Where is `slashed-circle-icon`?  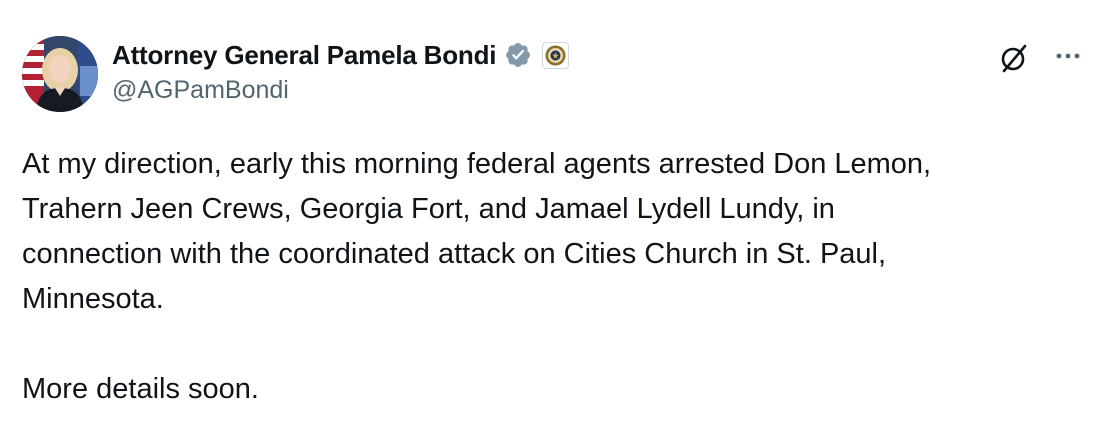
slashed-circle-icon is located at coordinates (1014, 58).